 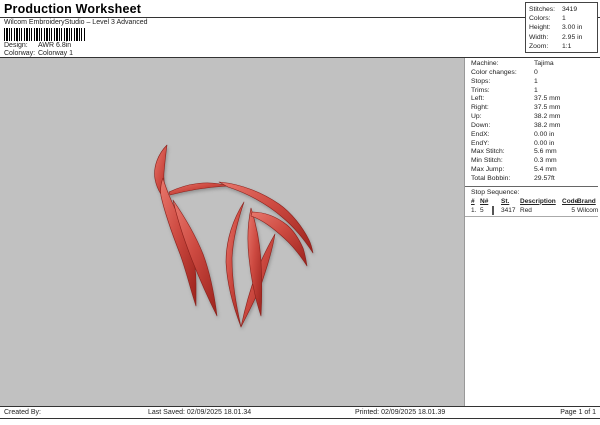 I want to click on info-label: Total Bobbin:, so click(x=491, y=178).